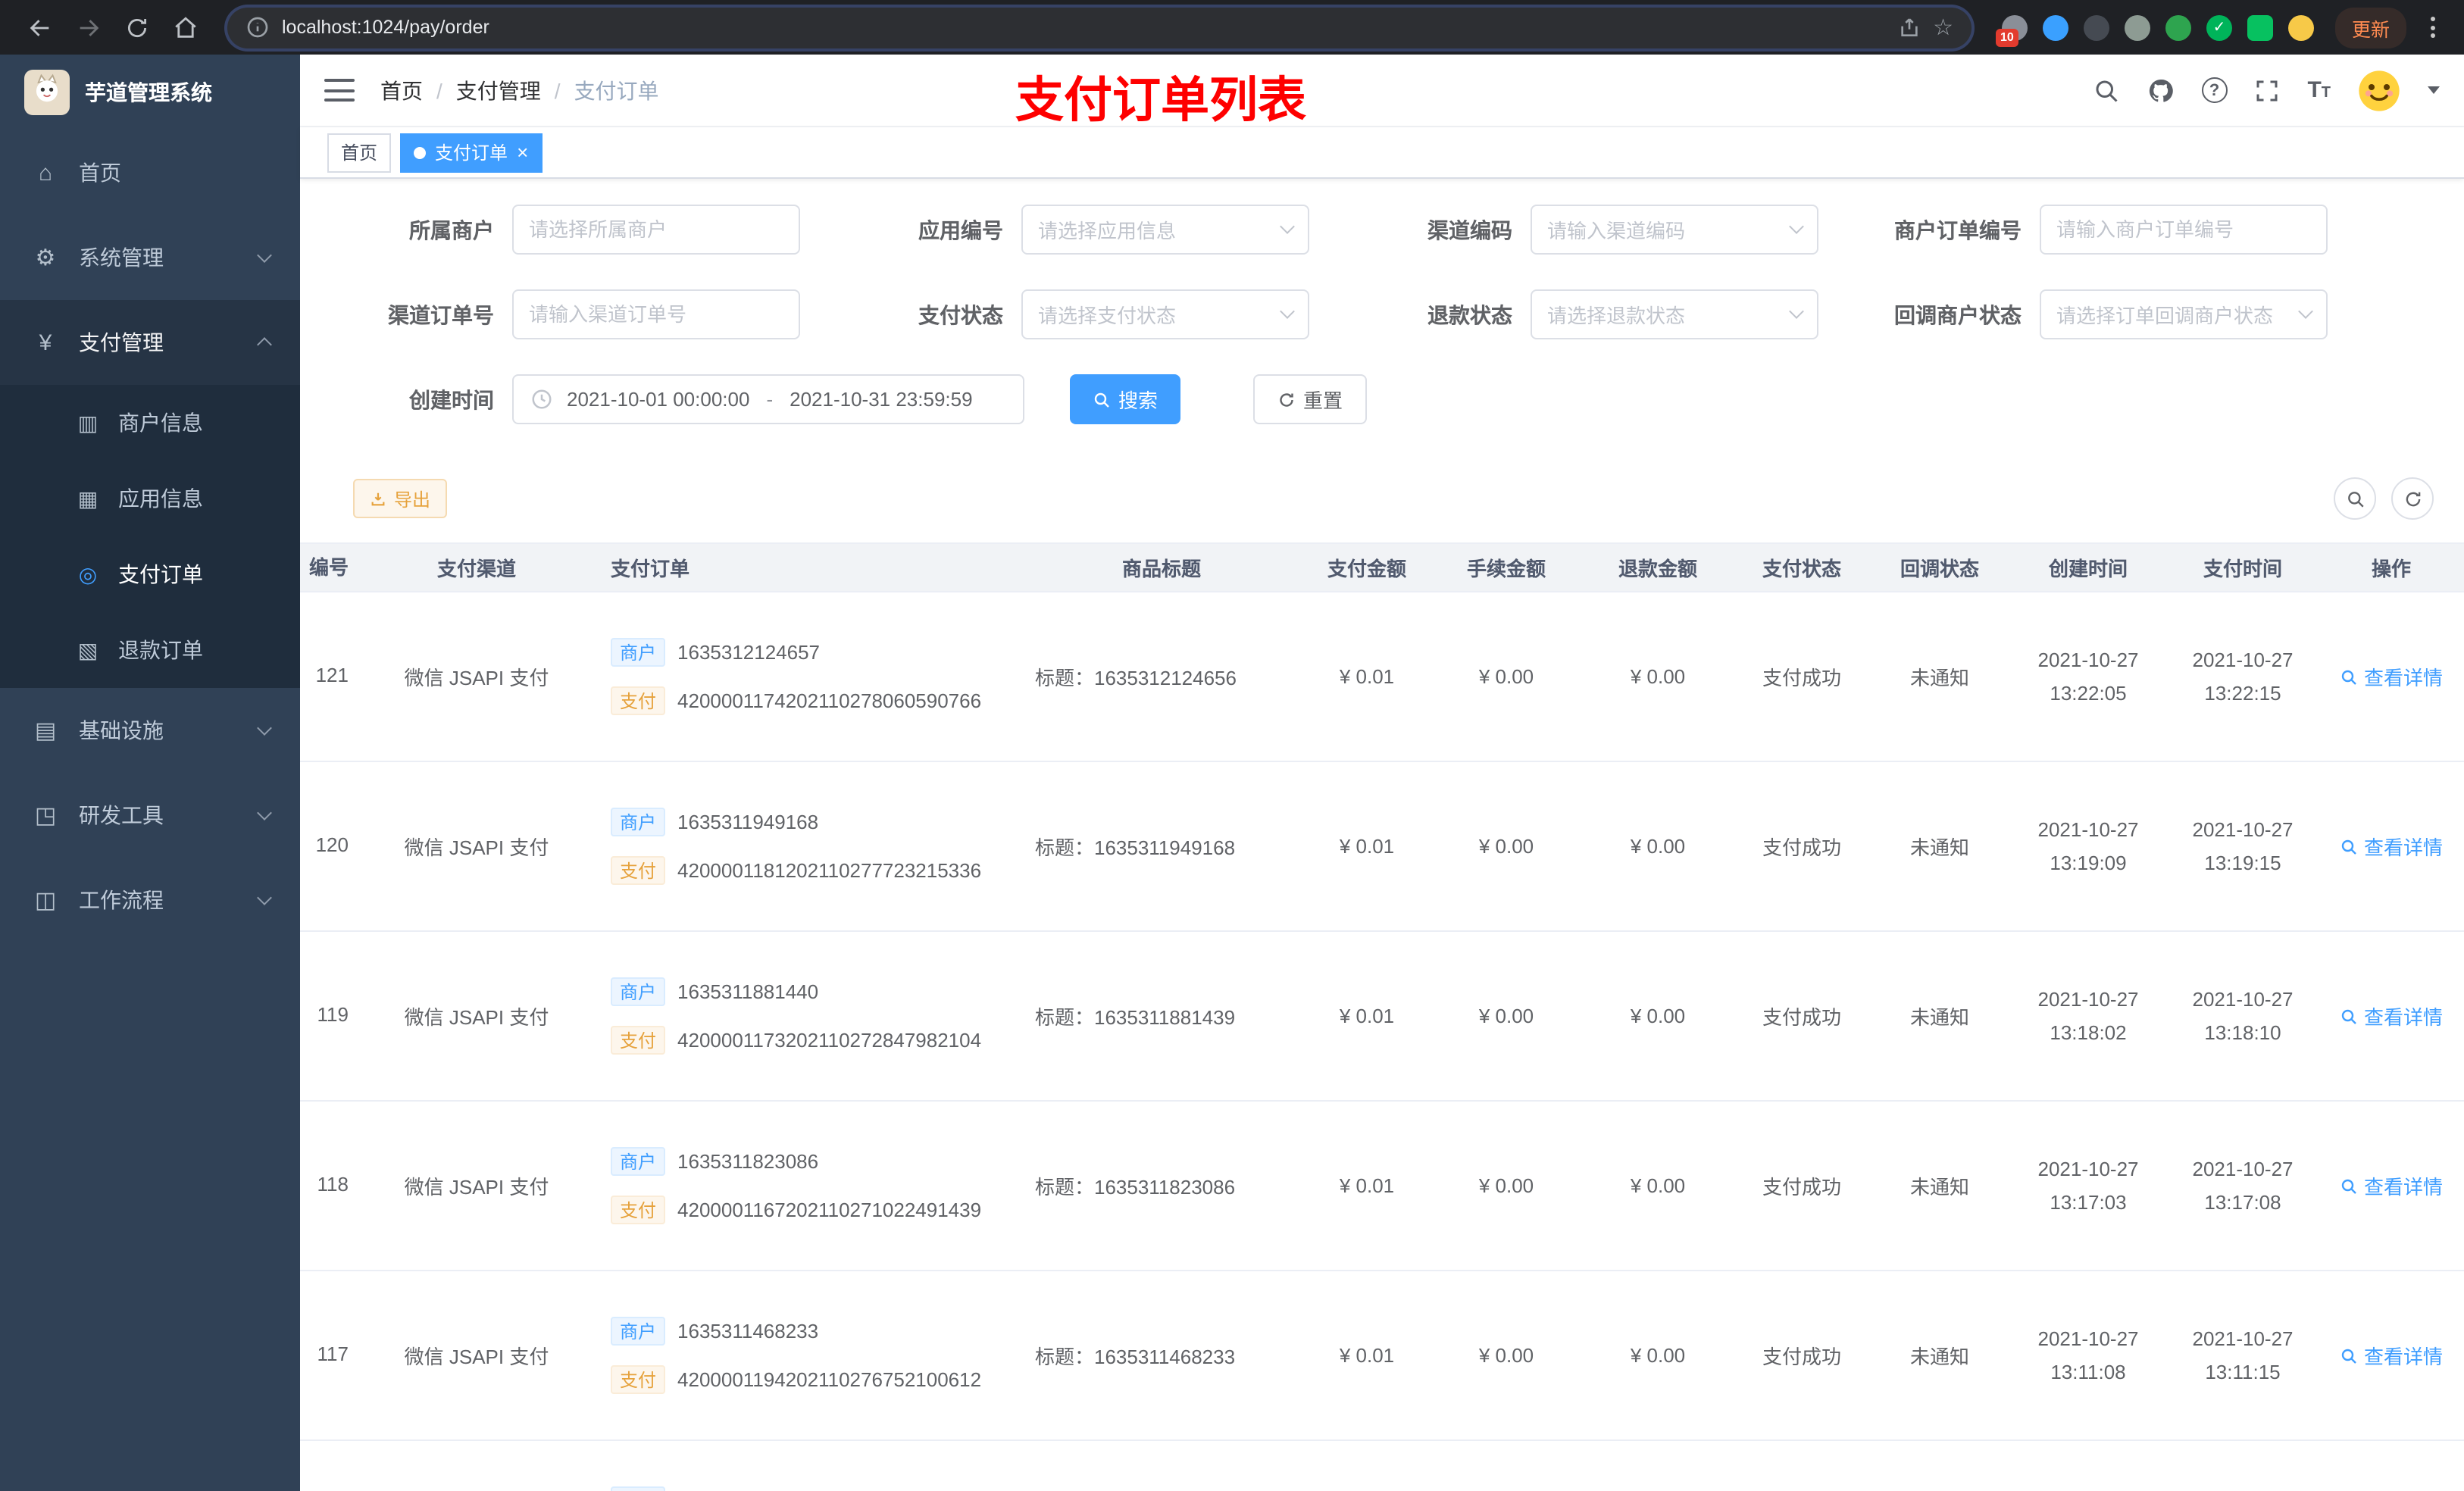  I want to click on back-icon, so click(39, 27).